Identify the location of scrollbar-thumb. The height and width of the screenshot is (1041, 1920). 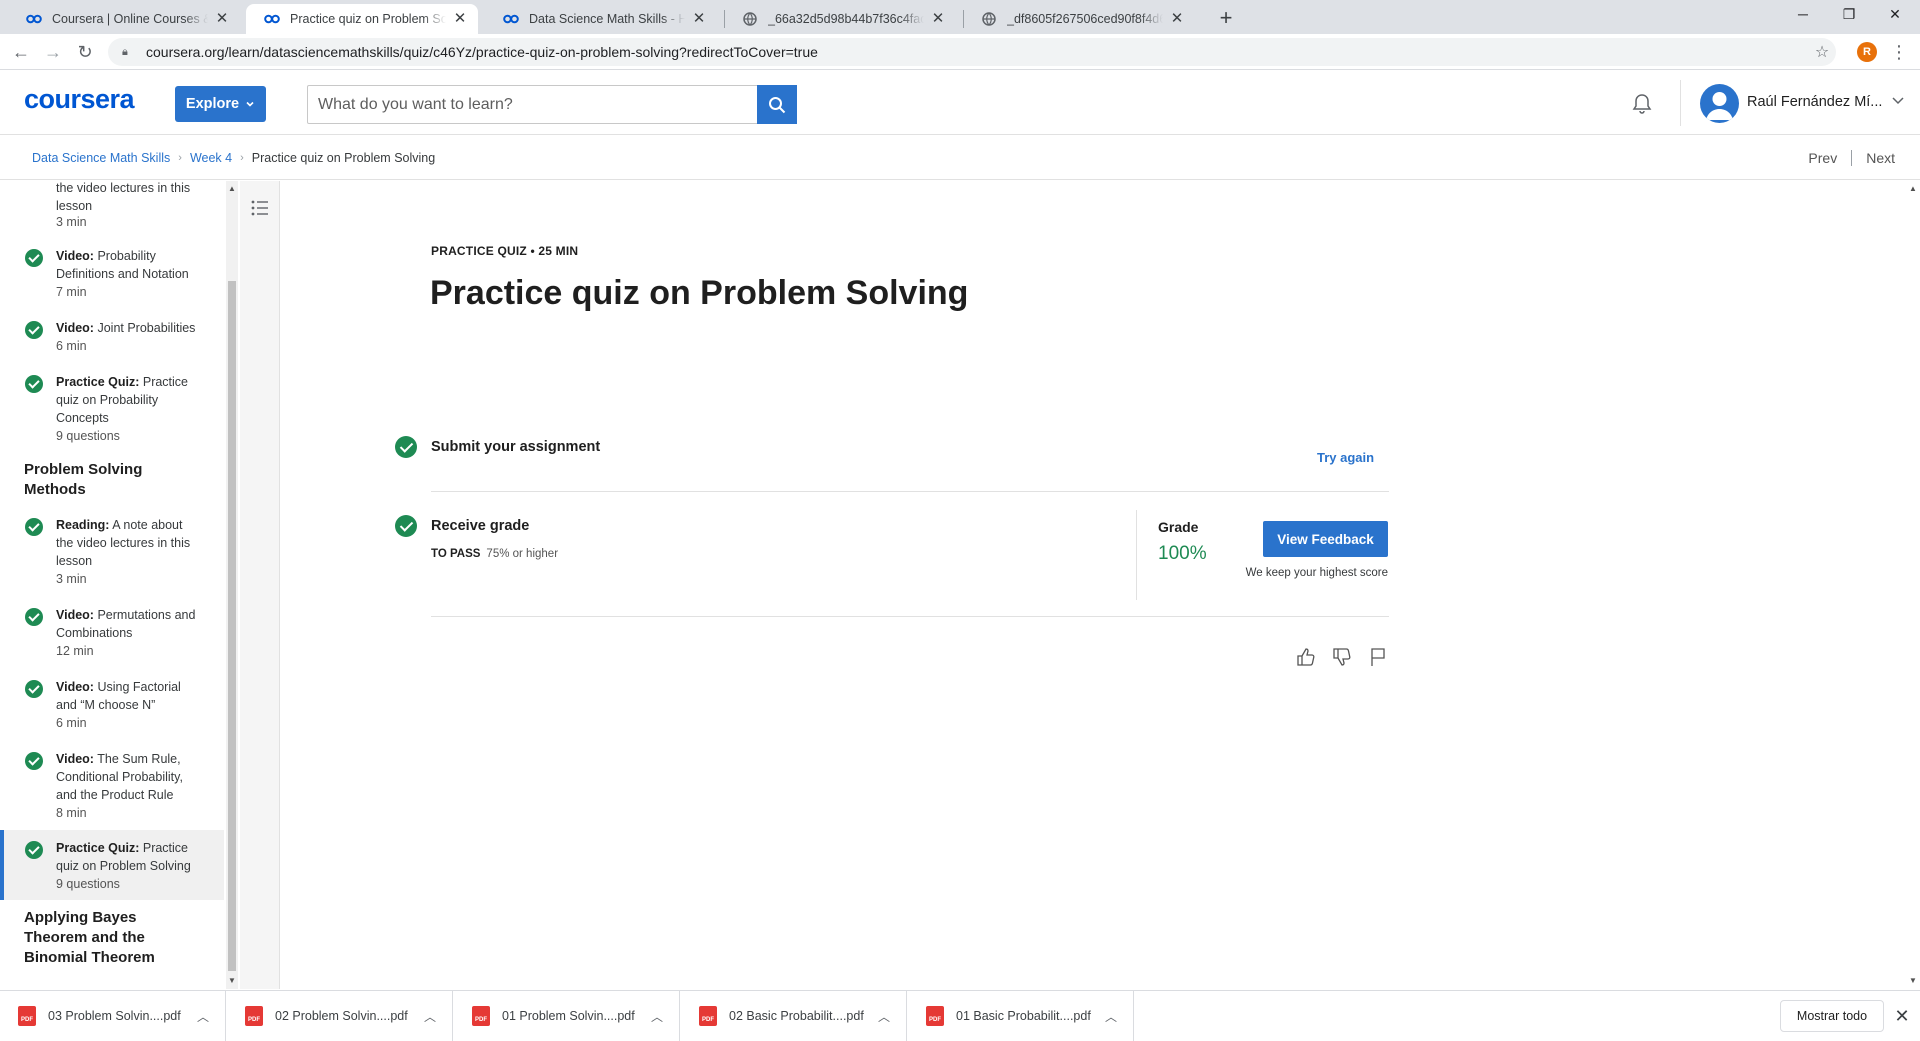
(232, 626).